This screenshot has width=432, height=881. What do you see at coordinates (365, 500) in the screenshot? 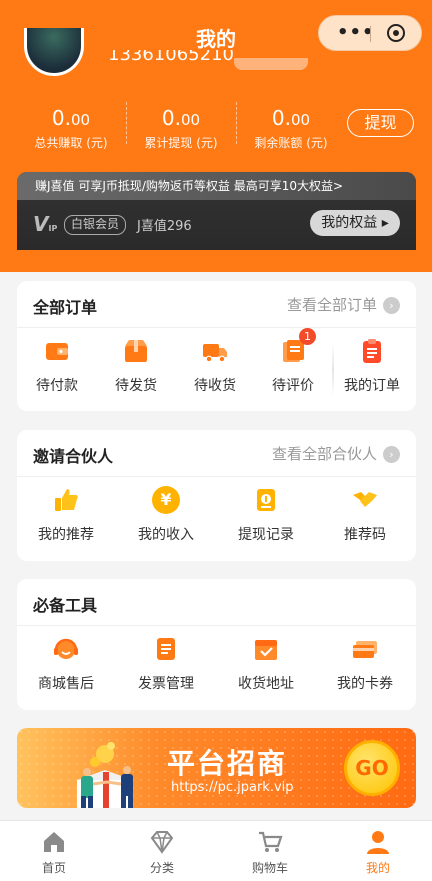
I see `handshake-icon` at bounding box center [365, 500].